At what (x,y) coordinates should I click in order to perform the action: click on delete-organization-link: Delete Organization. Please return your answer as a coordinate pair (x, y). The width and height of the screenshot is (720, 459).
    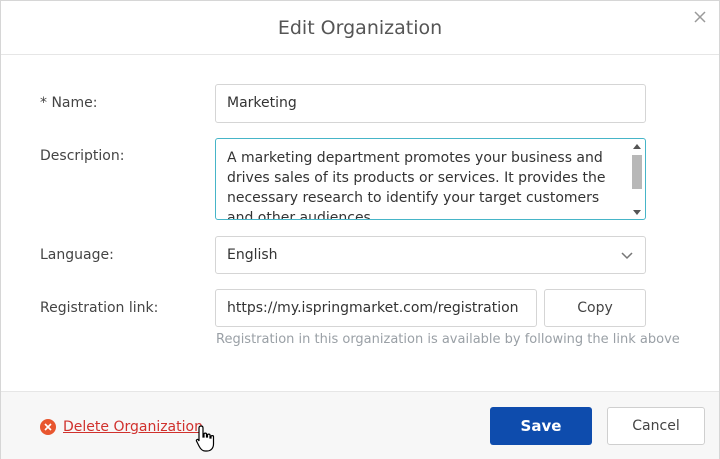
    Looking at the image, I should click on (121, 427).